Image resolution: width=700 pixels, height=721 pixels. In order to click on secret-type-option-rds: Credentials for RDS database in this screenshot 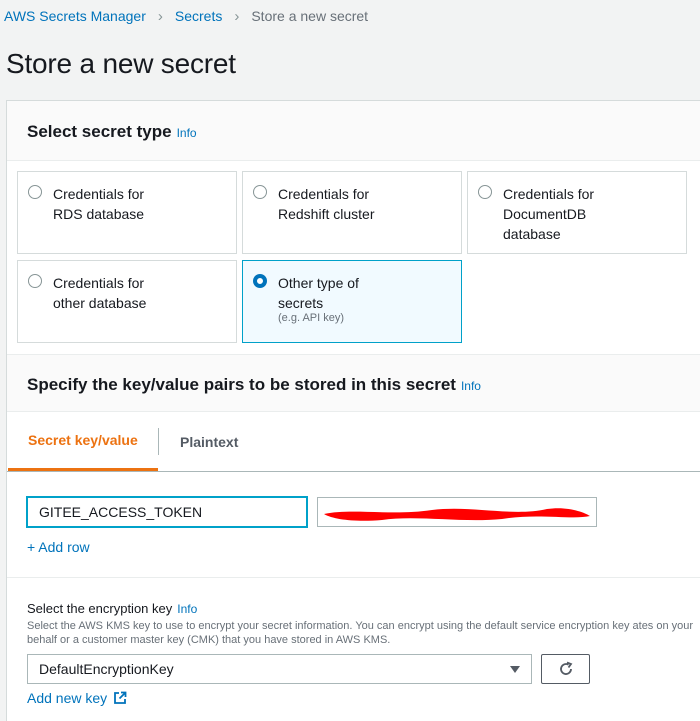, I will do `click(127, 212)`.